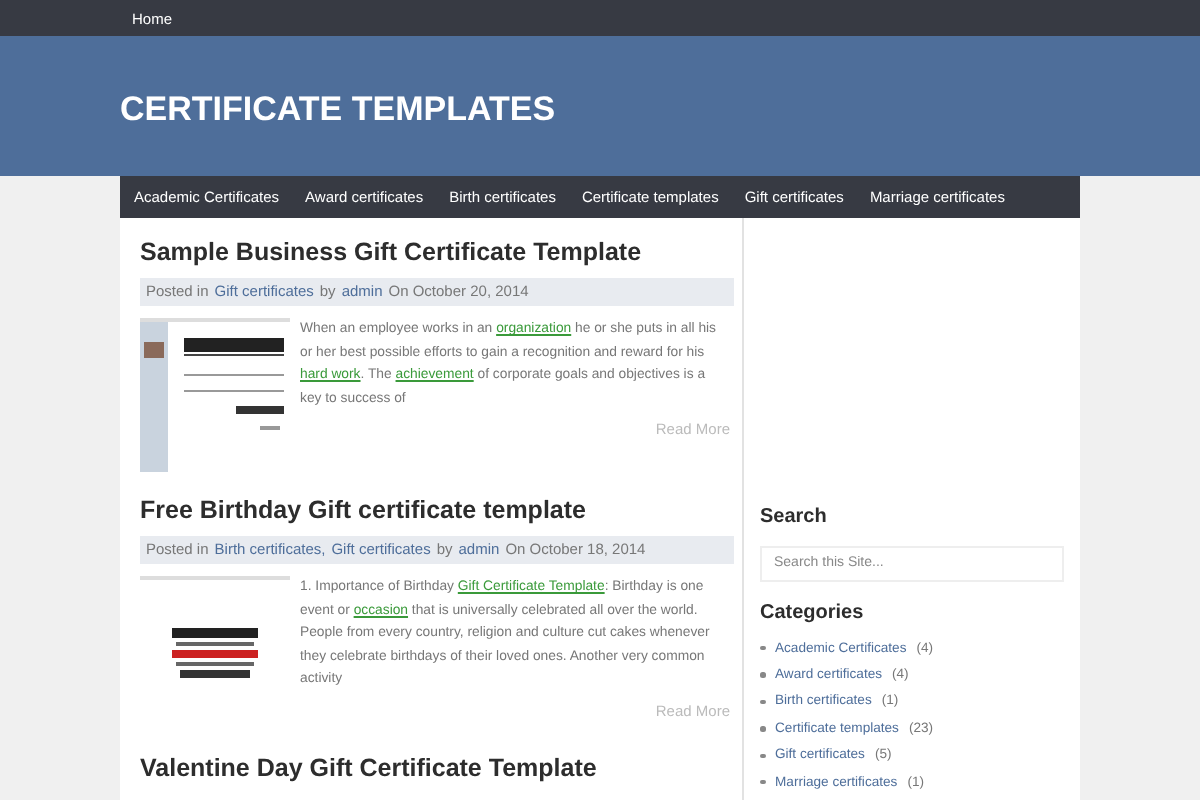 The image size is (1200, 800). Describe the element at coordinates (441, 252) in the screenshot. I see `post-title: Sample Business Gift Certificate Template` at that location.